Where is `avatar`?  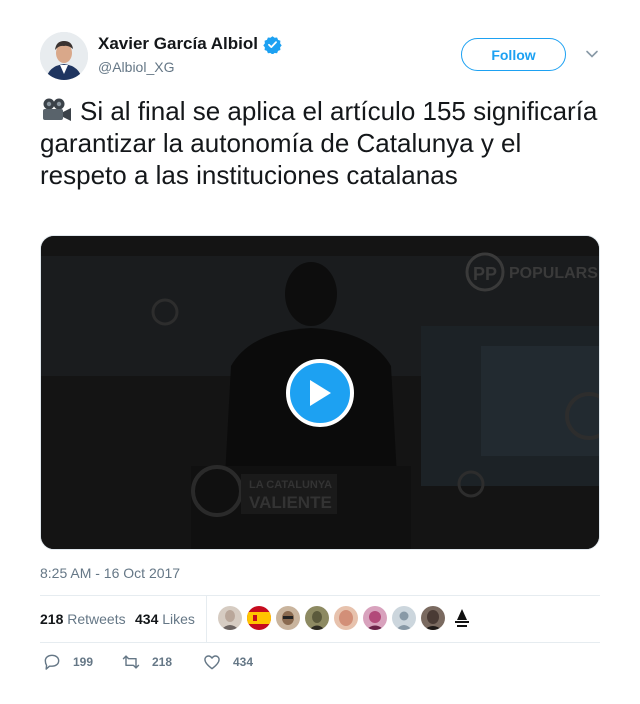
avatar is located at coordinates (64, 56).